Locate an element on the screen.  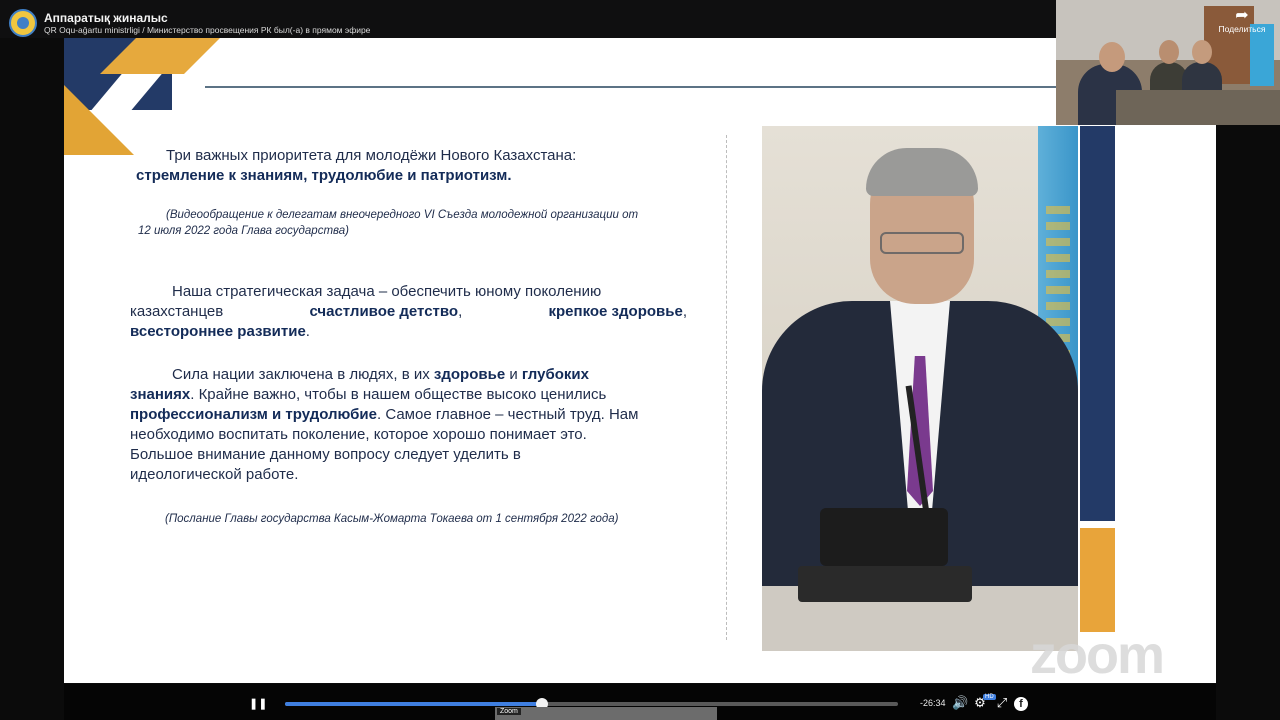
slide-divider is located at coordinates (726, 387).